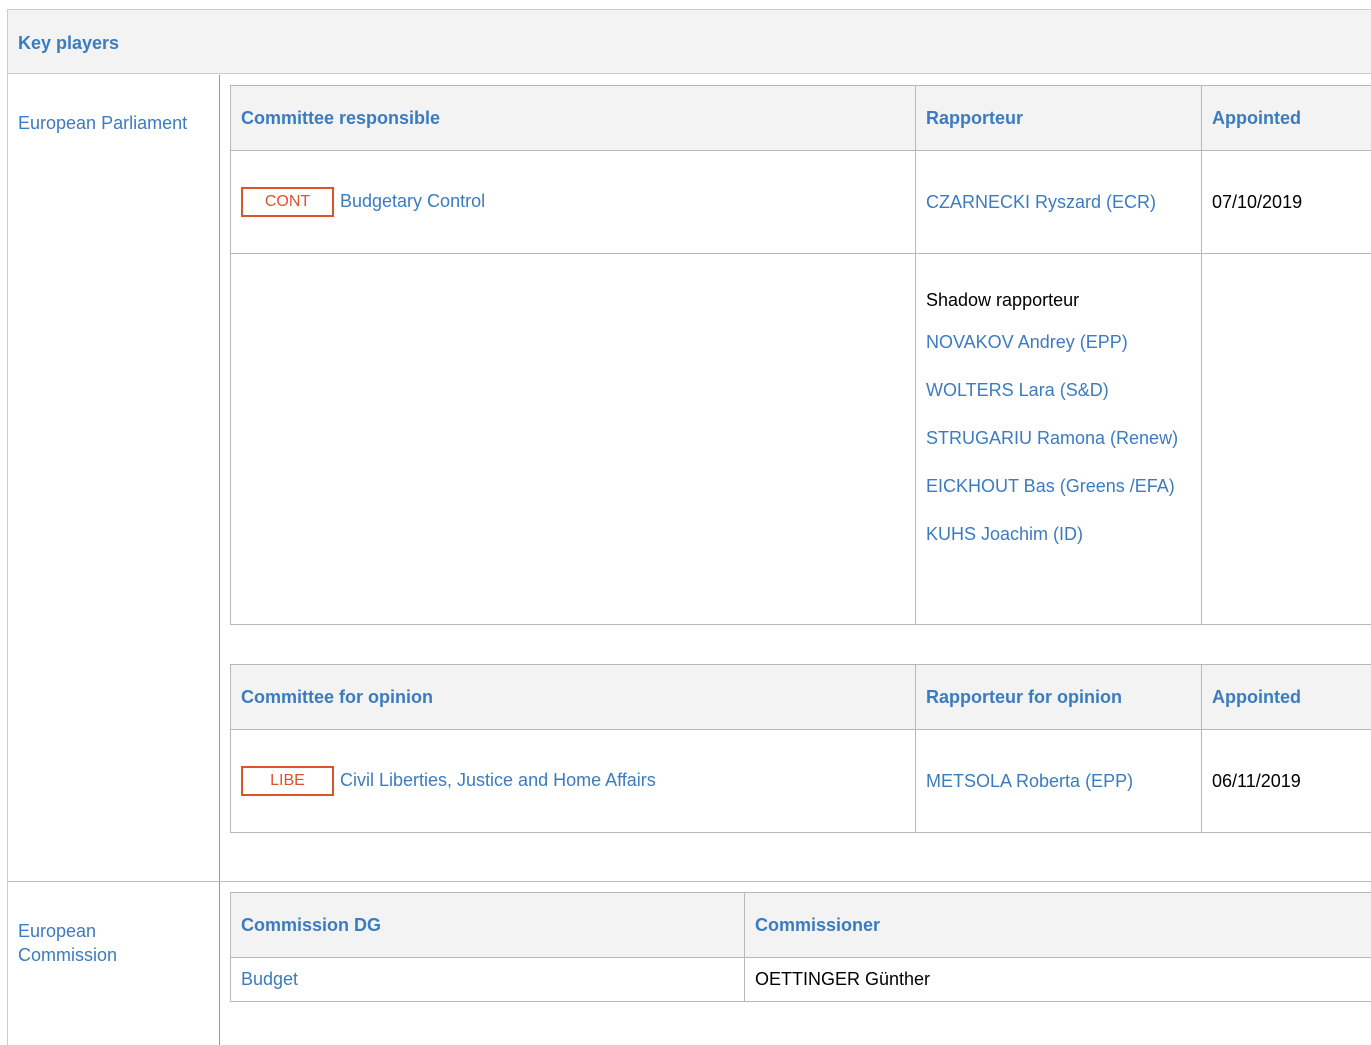 This screenshot has width=1371, height=1045. Describe the element at coordinates (287, 781) in the screenshot. I see `committee-code-badge: LIBE` at that location.